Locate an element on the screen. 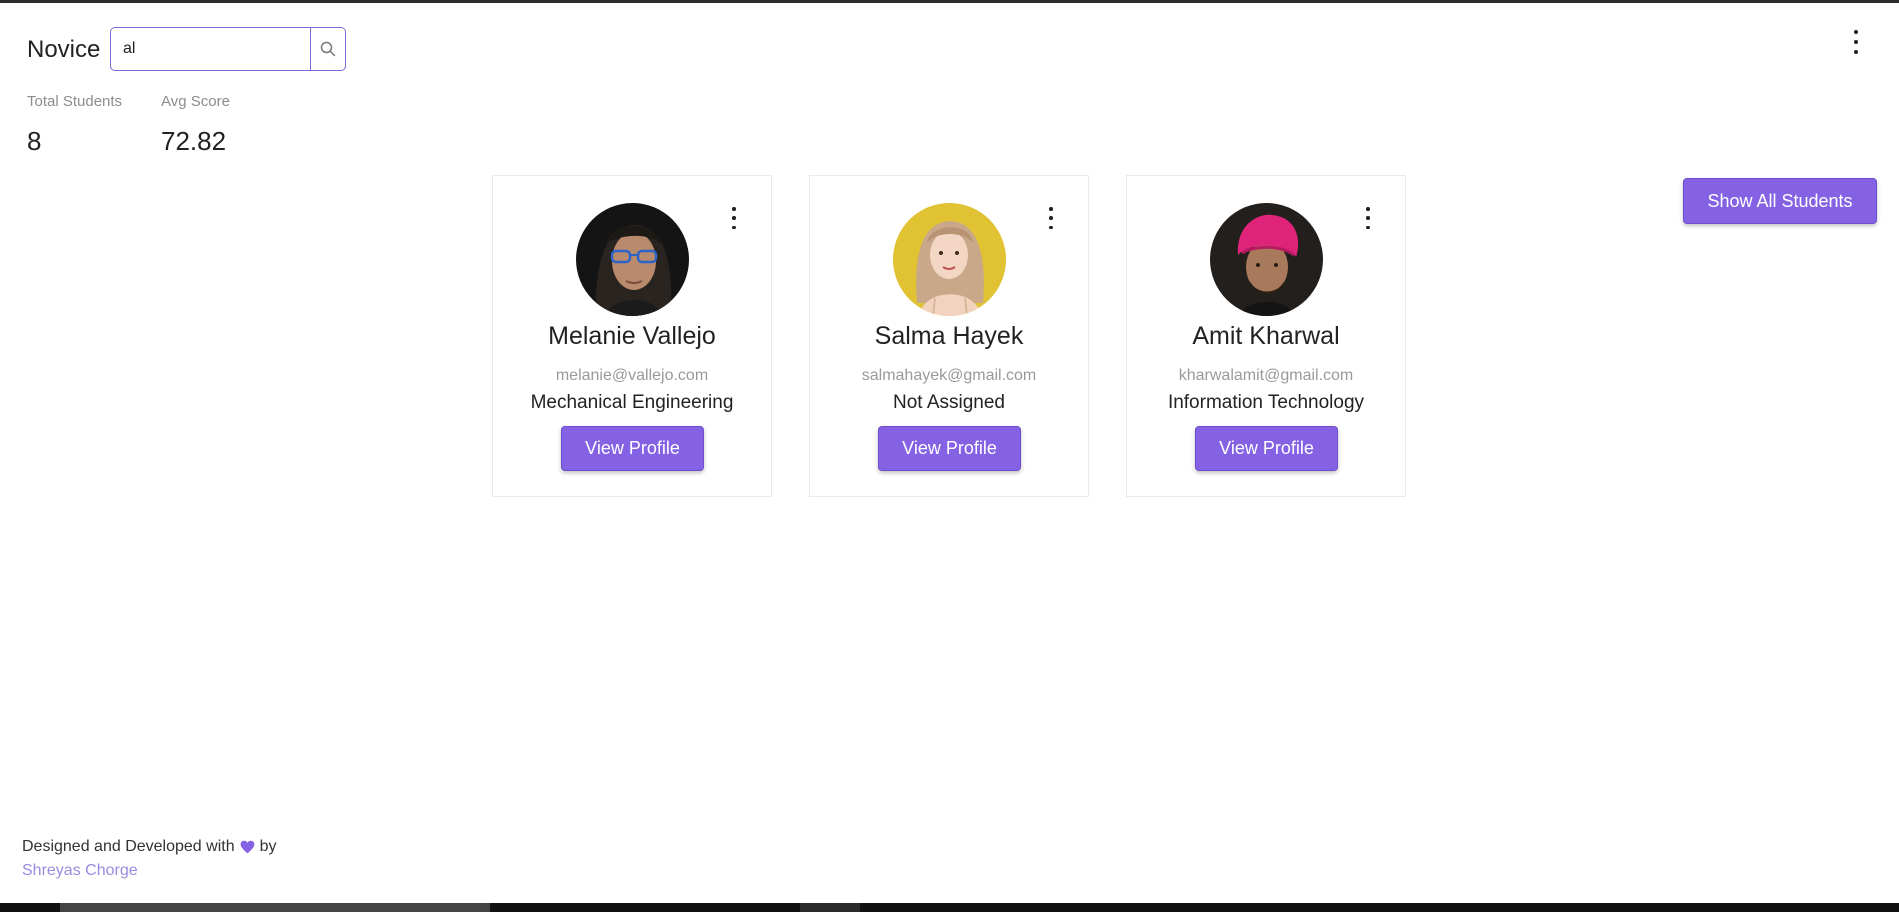  show-all-students-button: Show All Students is located at coordinates (1780, 201).